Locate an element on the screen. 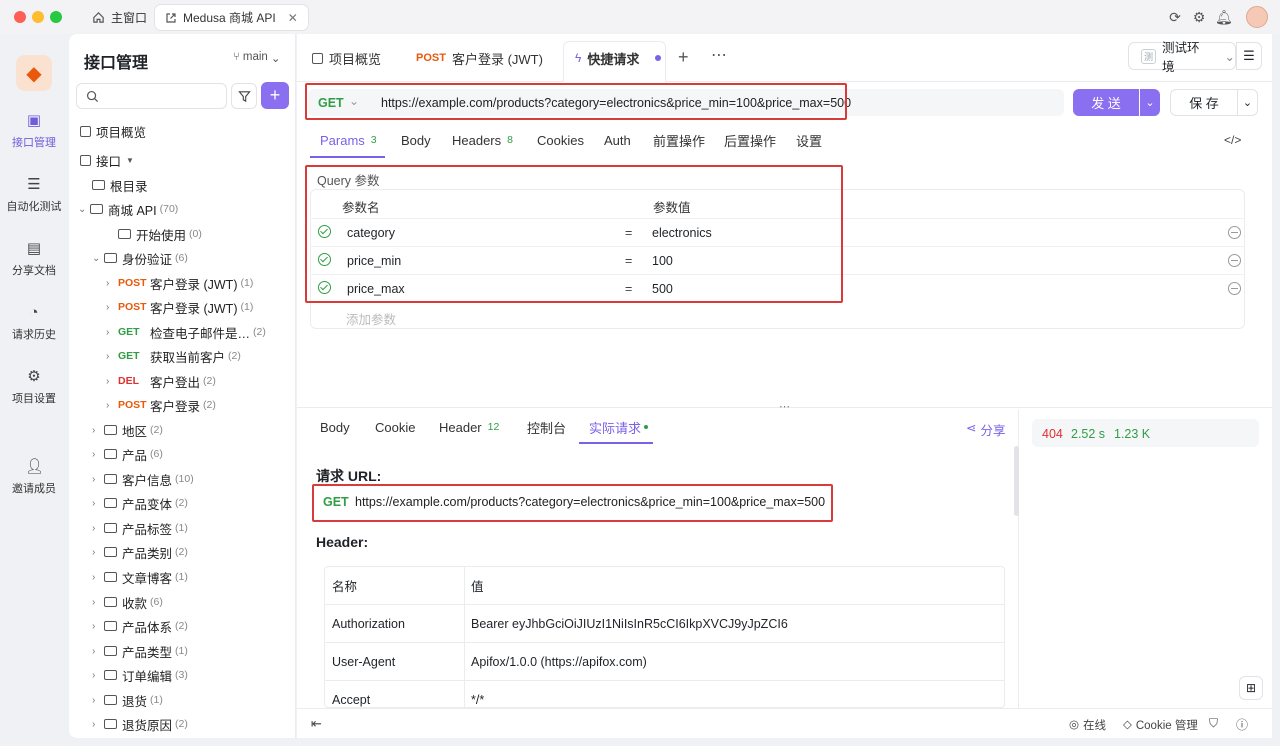  tree-item-folder: › 退货原因 (2) is located at coordinates (140, 724).